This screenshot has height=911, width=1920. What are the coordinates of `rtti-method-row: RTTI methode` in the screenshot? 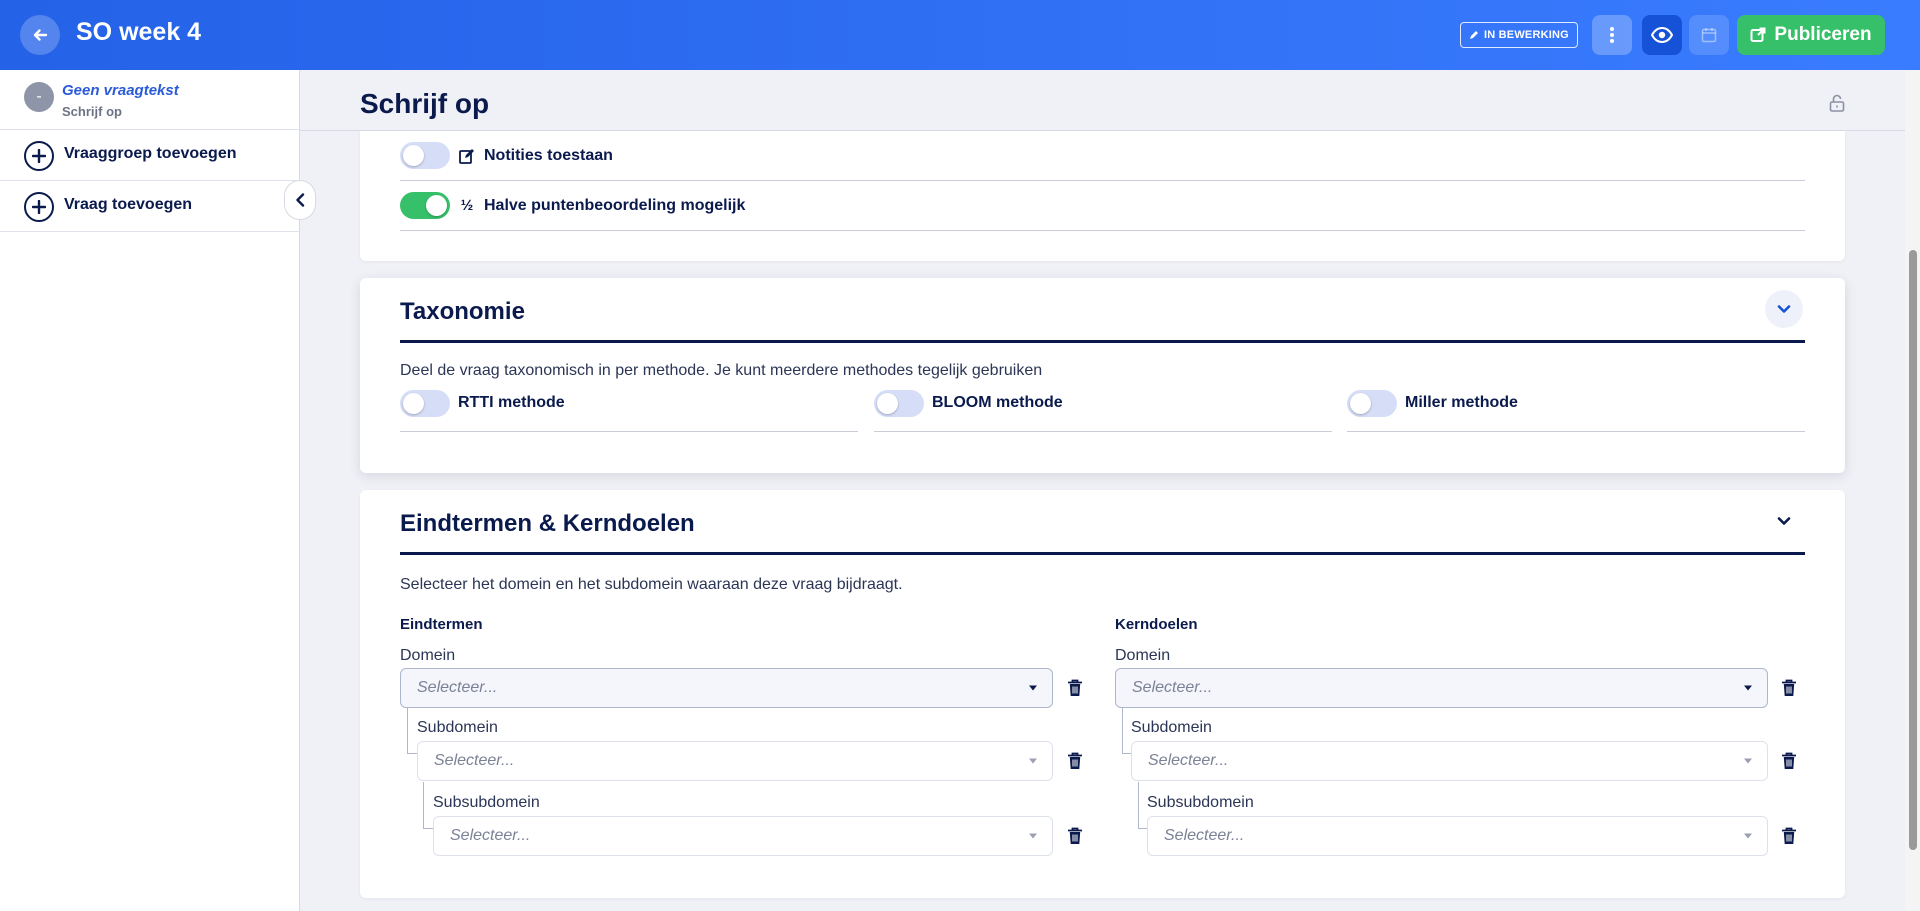 It's located at (629, 411).